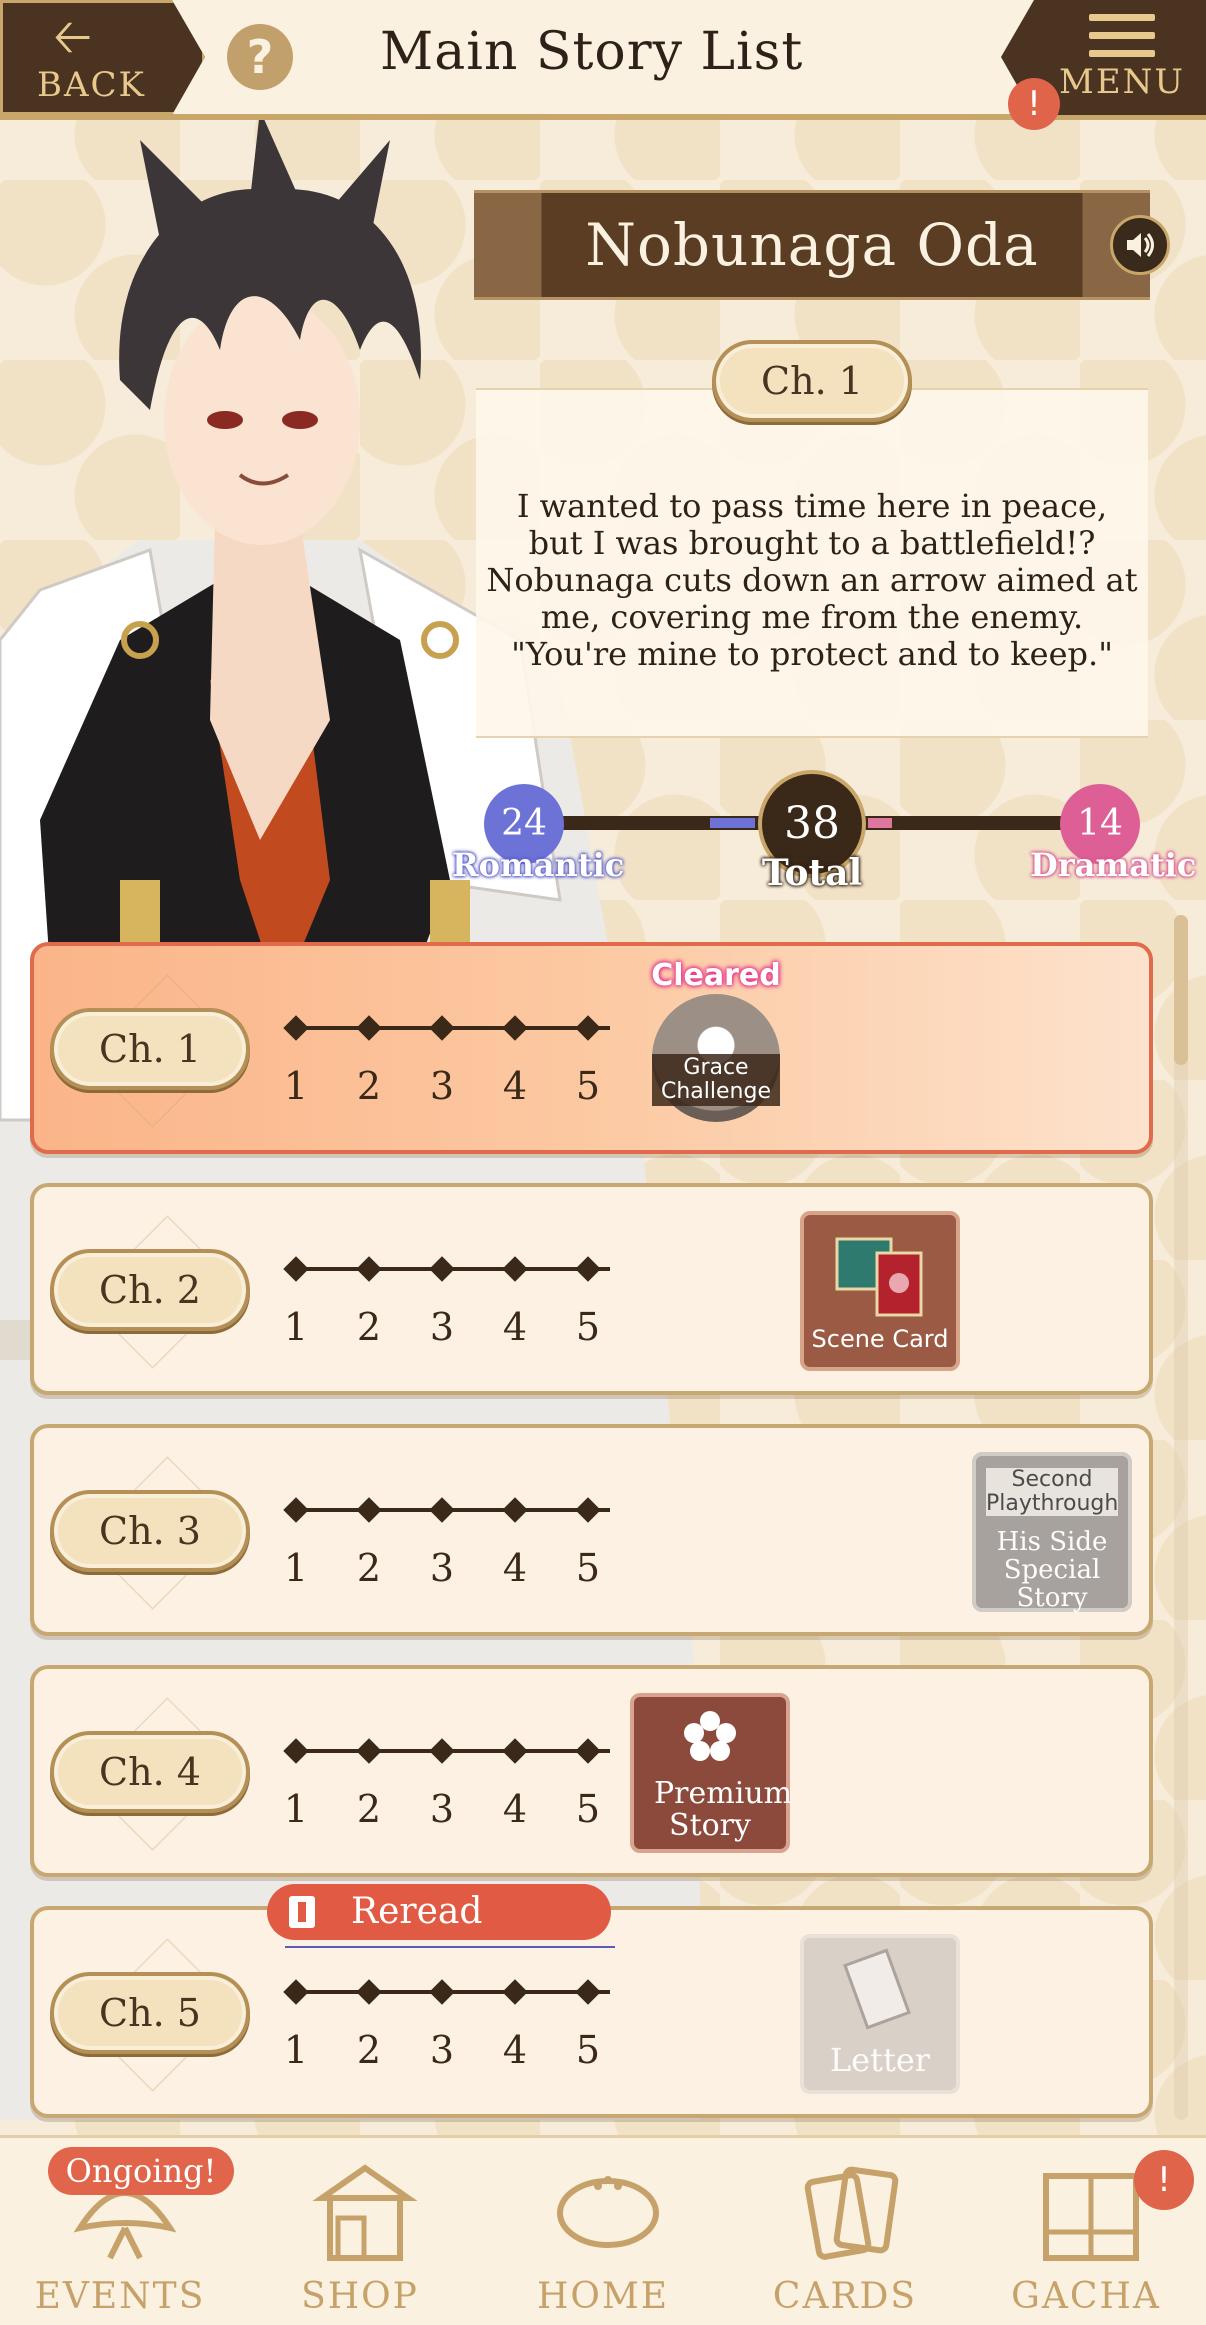  I want to click on total-label: Total, so click(812, 873).